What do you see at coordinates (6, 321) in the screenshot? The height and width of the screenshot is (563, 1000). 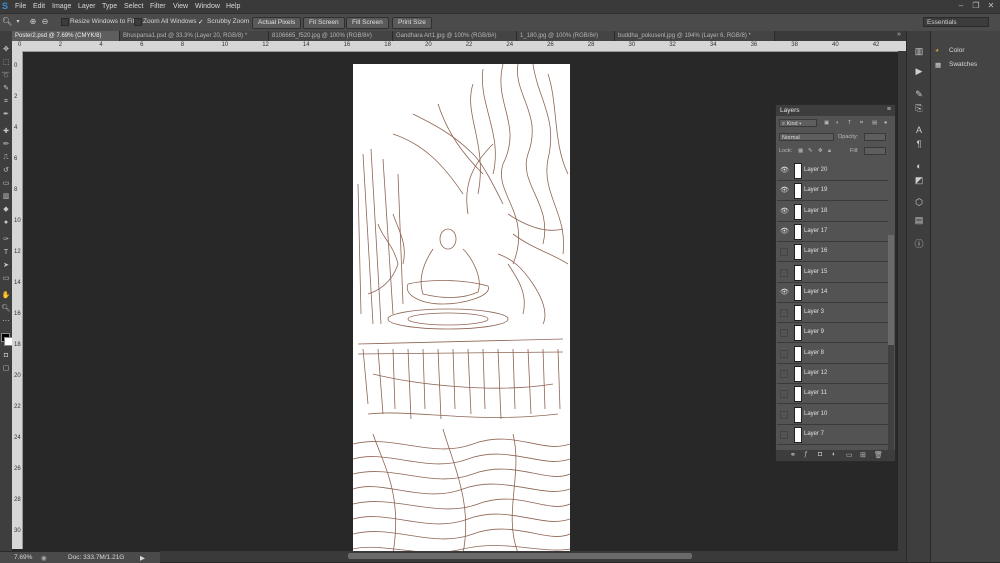 I see `edit-toolbar-icon: ⋯` at bounding box center [6, 321].